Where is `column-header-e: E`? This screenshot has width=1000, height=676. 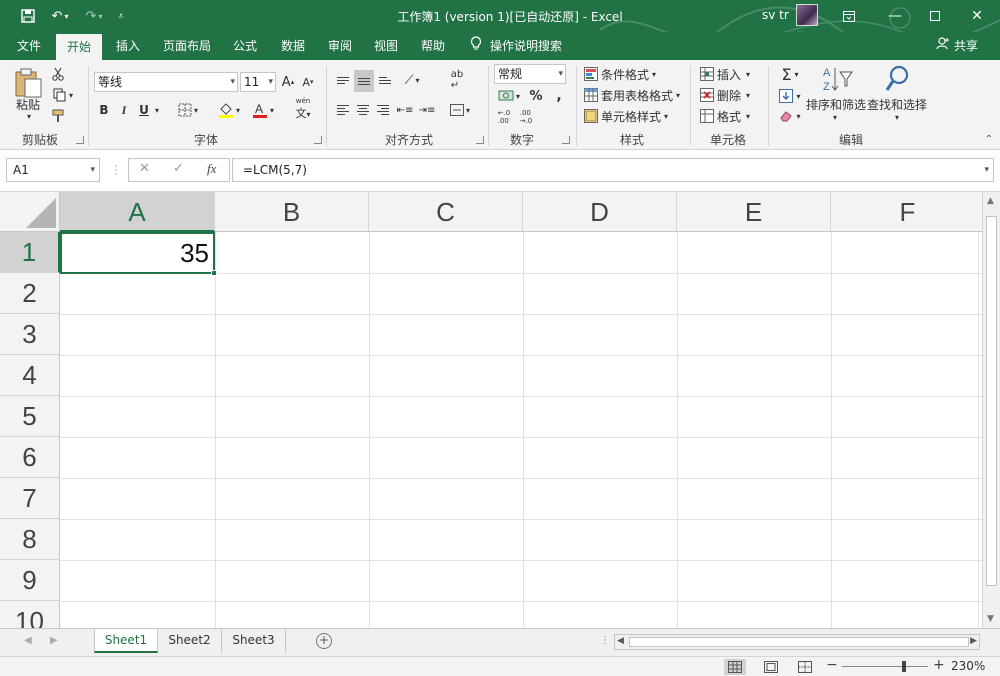
column-header-e: E is located at coordinates (754, 212).